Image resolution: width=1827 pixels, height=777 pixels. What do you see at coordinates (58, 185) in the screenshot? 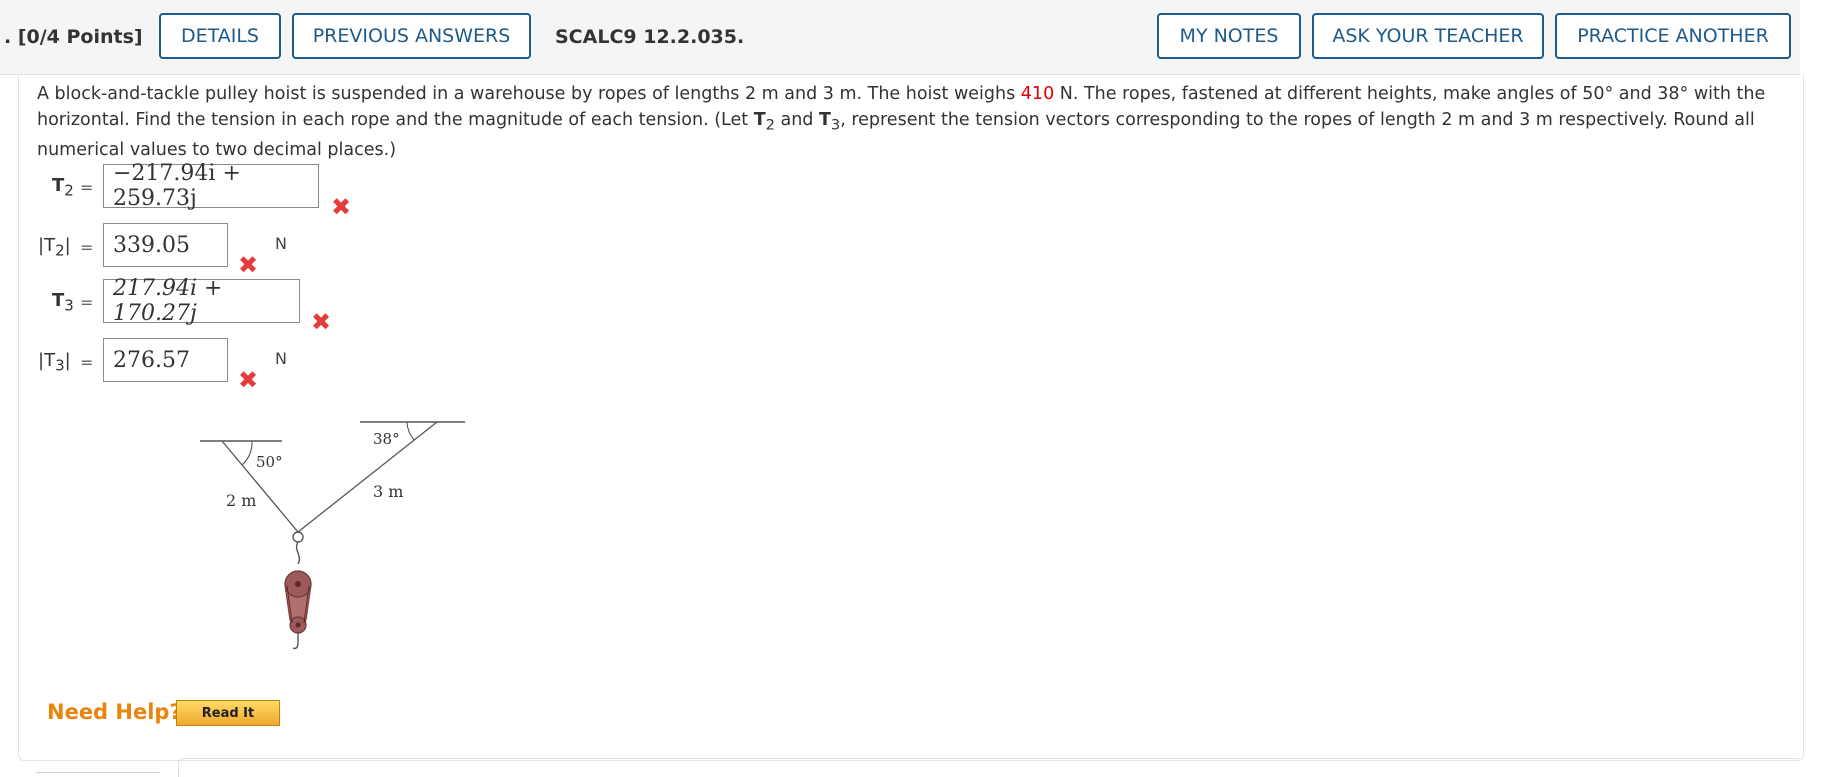
I see `t2-letter: T` at bounding box center [58, 185].